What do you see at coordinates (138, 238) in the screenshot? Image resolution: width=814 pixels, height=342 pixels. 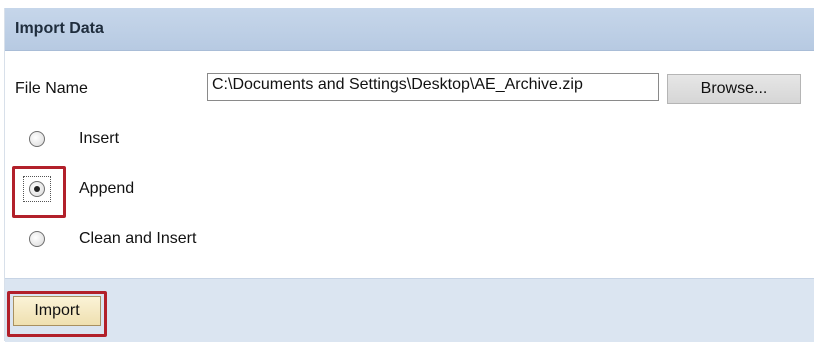 I see `clean-and-insert-label: Clean and Insert` at bounding box center [138, 238].